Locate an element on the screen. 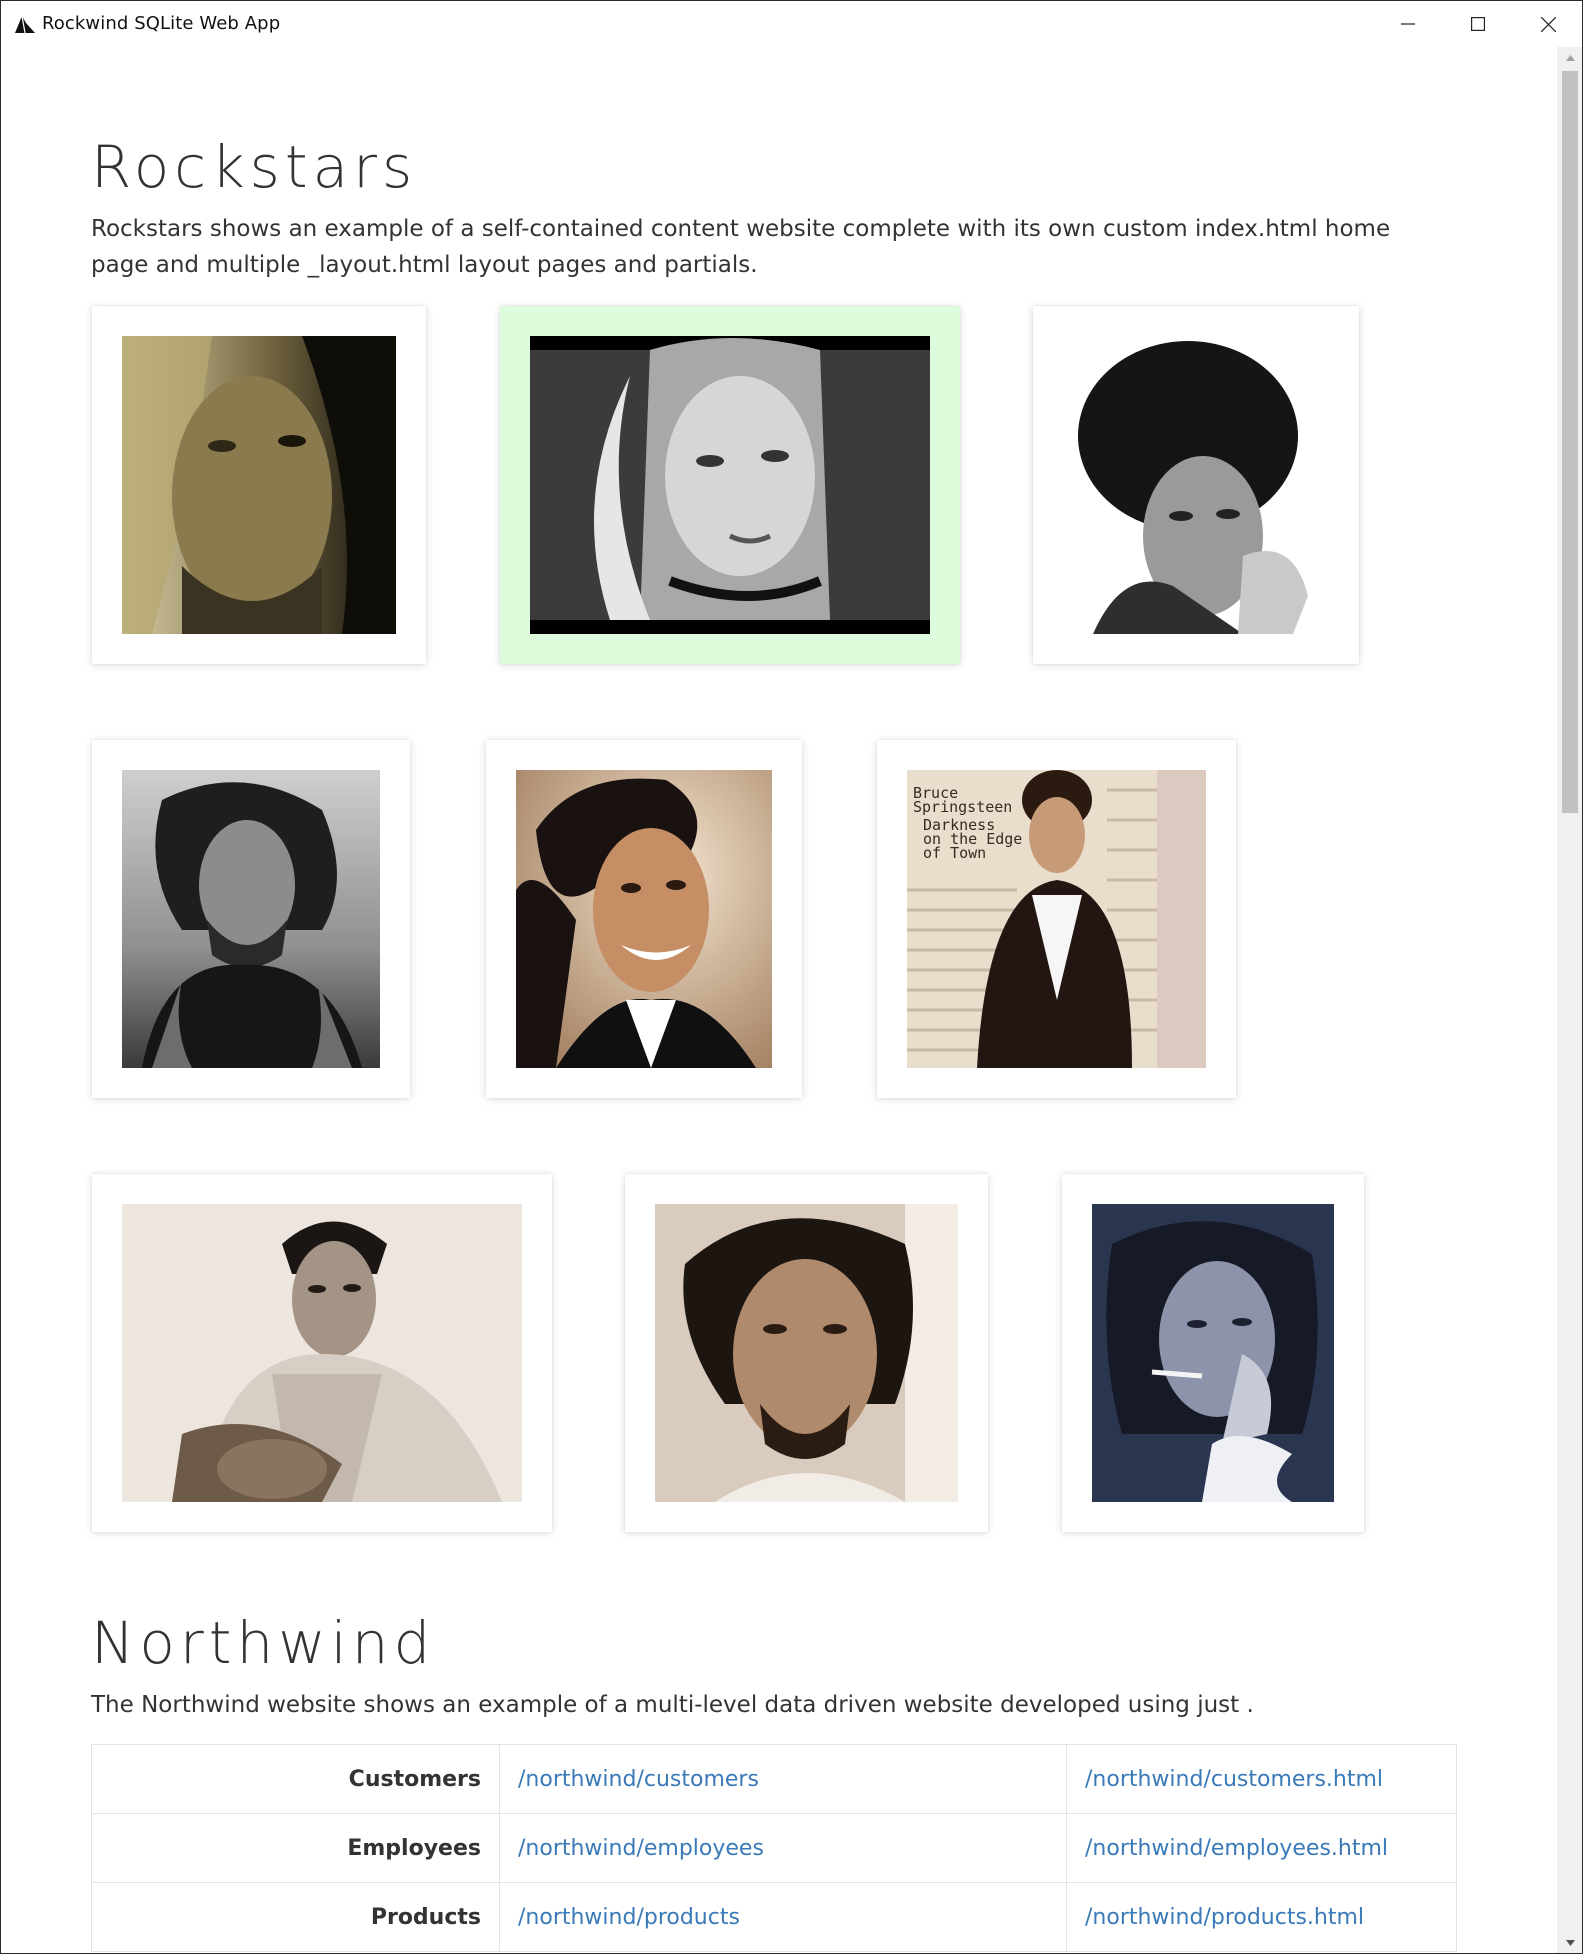 The height and width of the screenshot is (1954, 1583). close-button is located at coordinates (1547, 24).